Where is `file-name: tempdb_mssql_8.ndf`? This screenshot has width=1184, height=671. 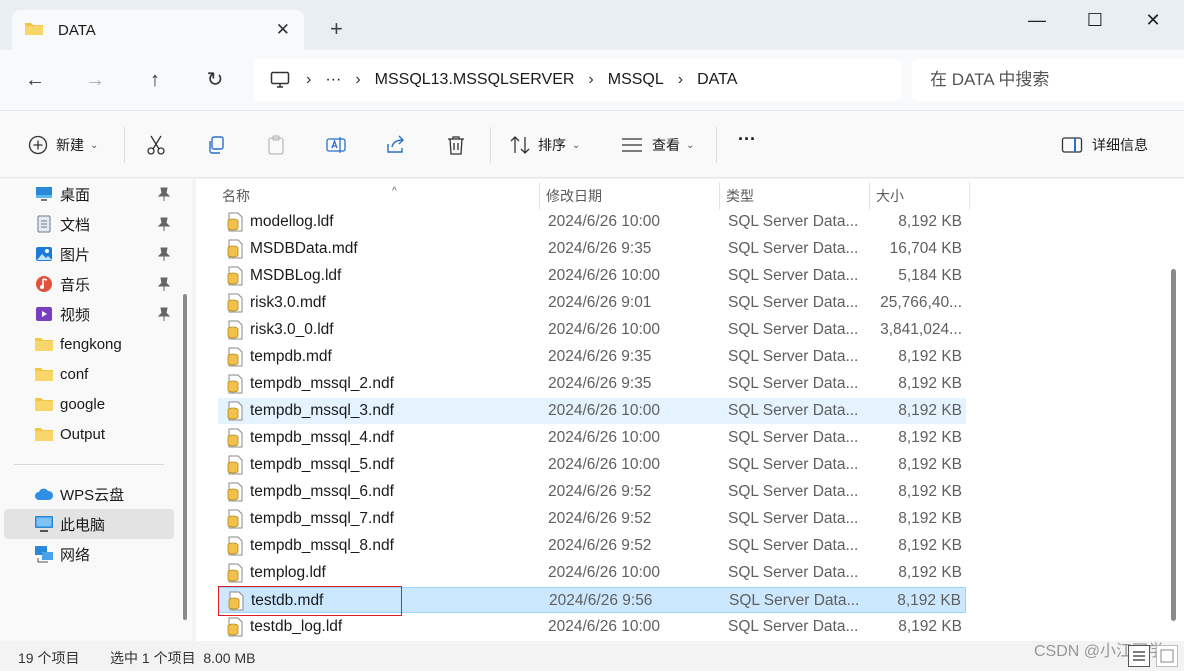 file-name: tempdb_mssql_8.ndf is located at coordinates (322, 545).